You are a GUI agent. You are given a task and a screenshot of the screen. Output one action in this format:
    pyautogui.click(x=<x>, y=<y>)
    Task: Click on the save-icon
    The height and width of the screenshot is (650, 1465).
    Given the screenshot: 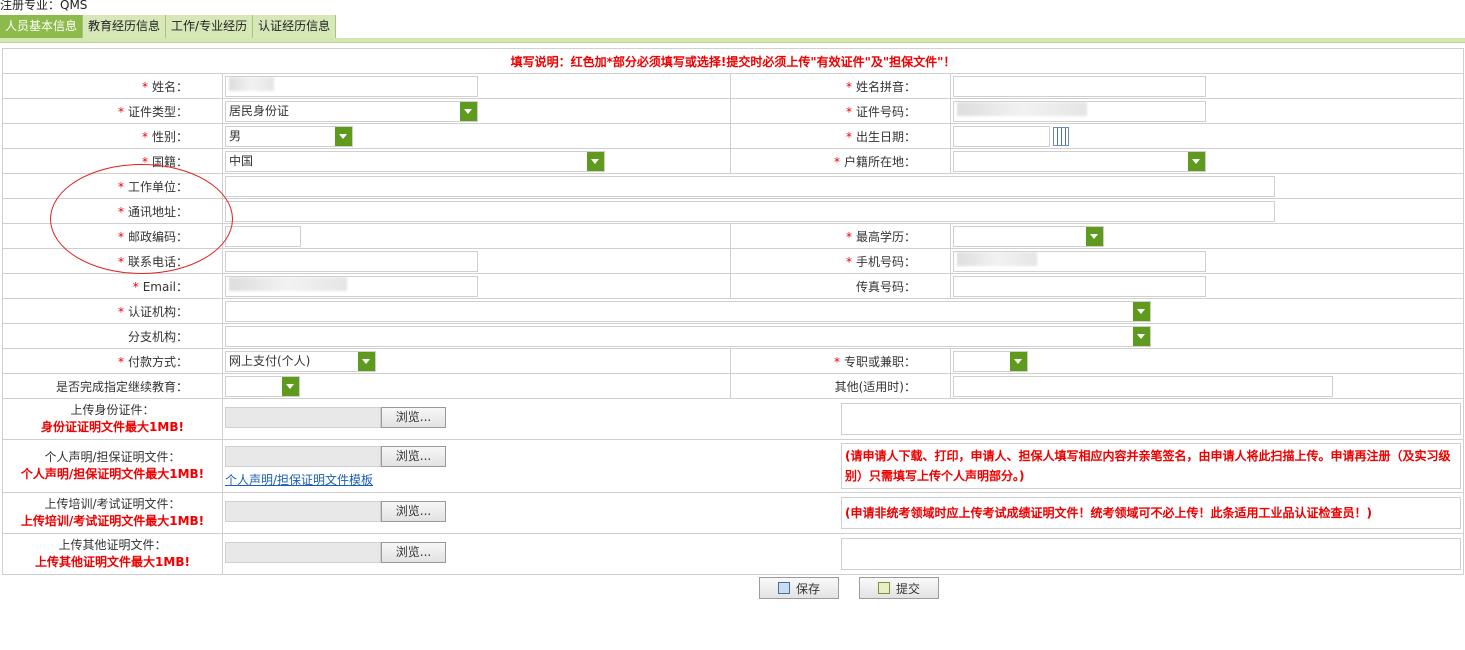 What is the action you would take?
    pyautogui.click(x=783, y=588)
    